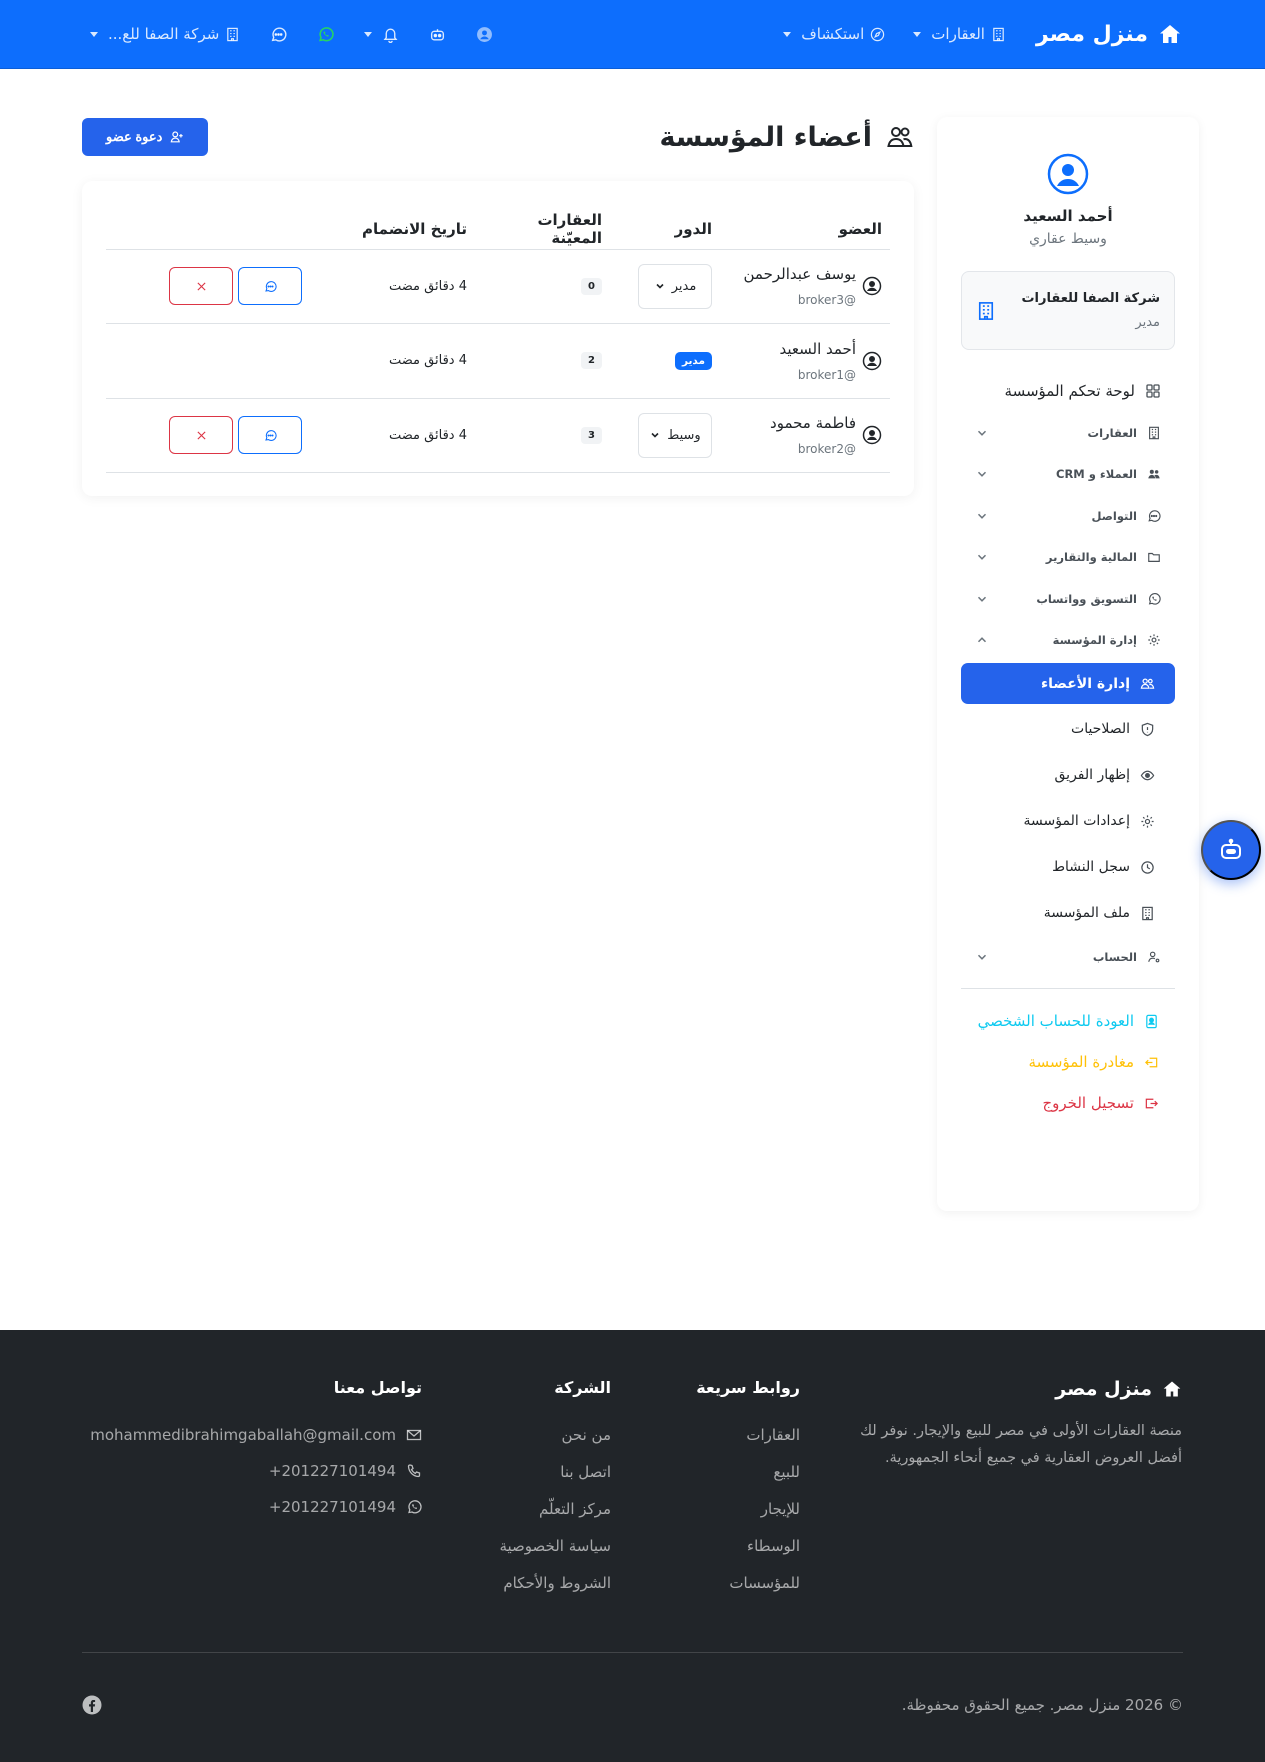  What do you see at coordinates (1231, 850) in the screenshot?
I see `ai-chat-fab` at bounding box center [1231, 850].